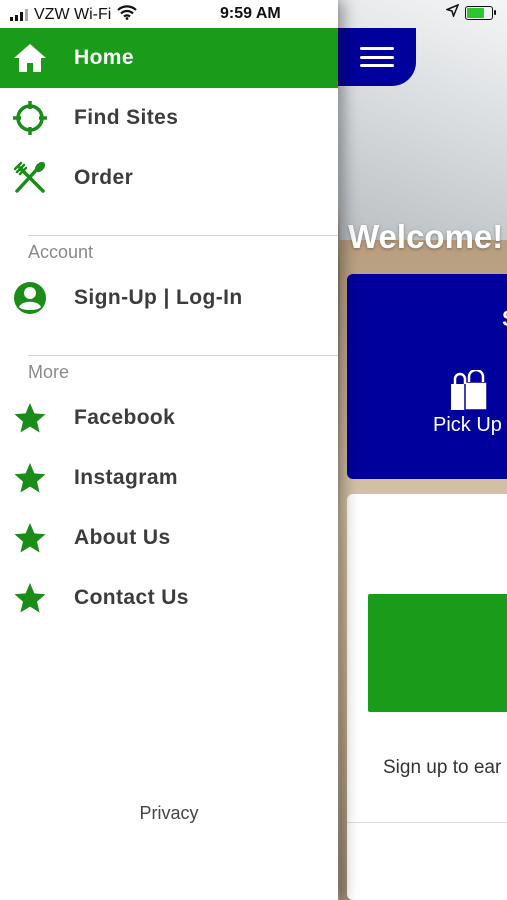  What do you see at coordinates (480, 13) in the screenshot?
I see `battery-icon` at bounding box center [480, 13].